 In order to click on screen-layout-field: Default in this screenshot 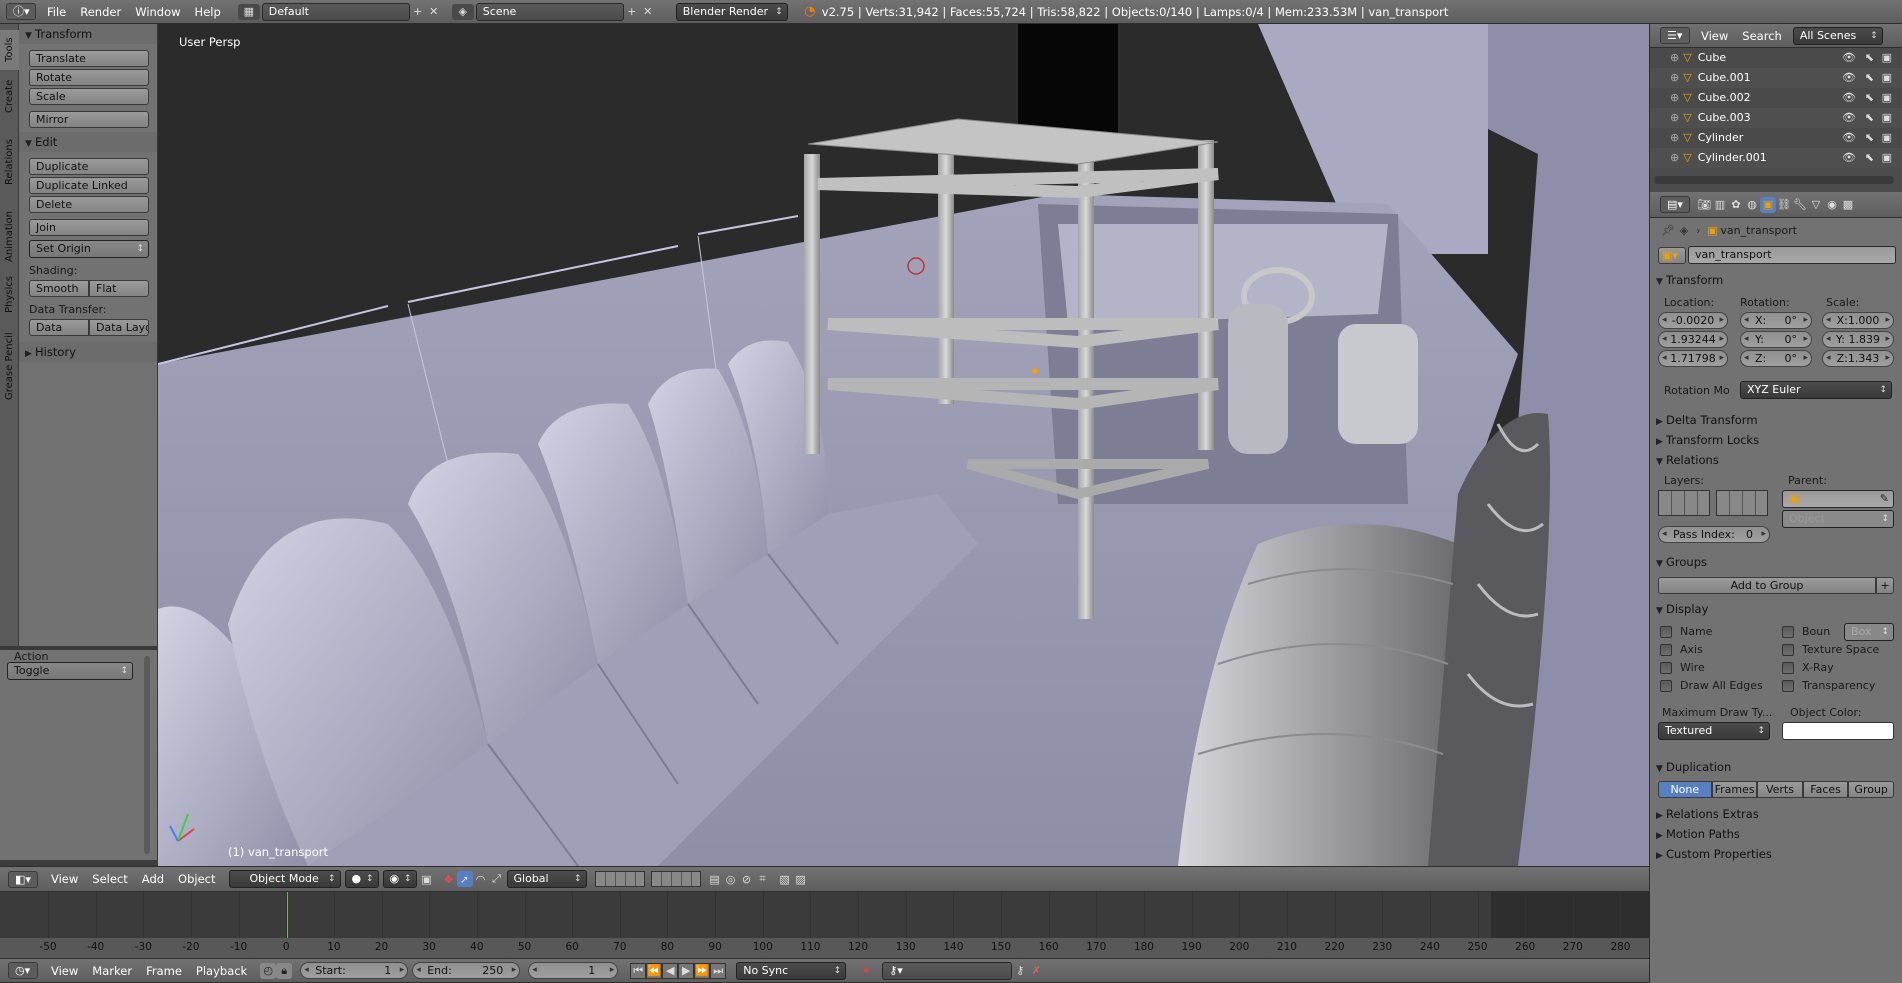, I will do `click(335, 11)`.